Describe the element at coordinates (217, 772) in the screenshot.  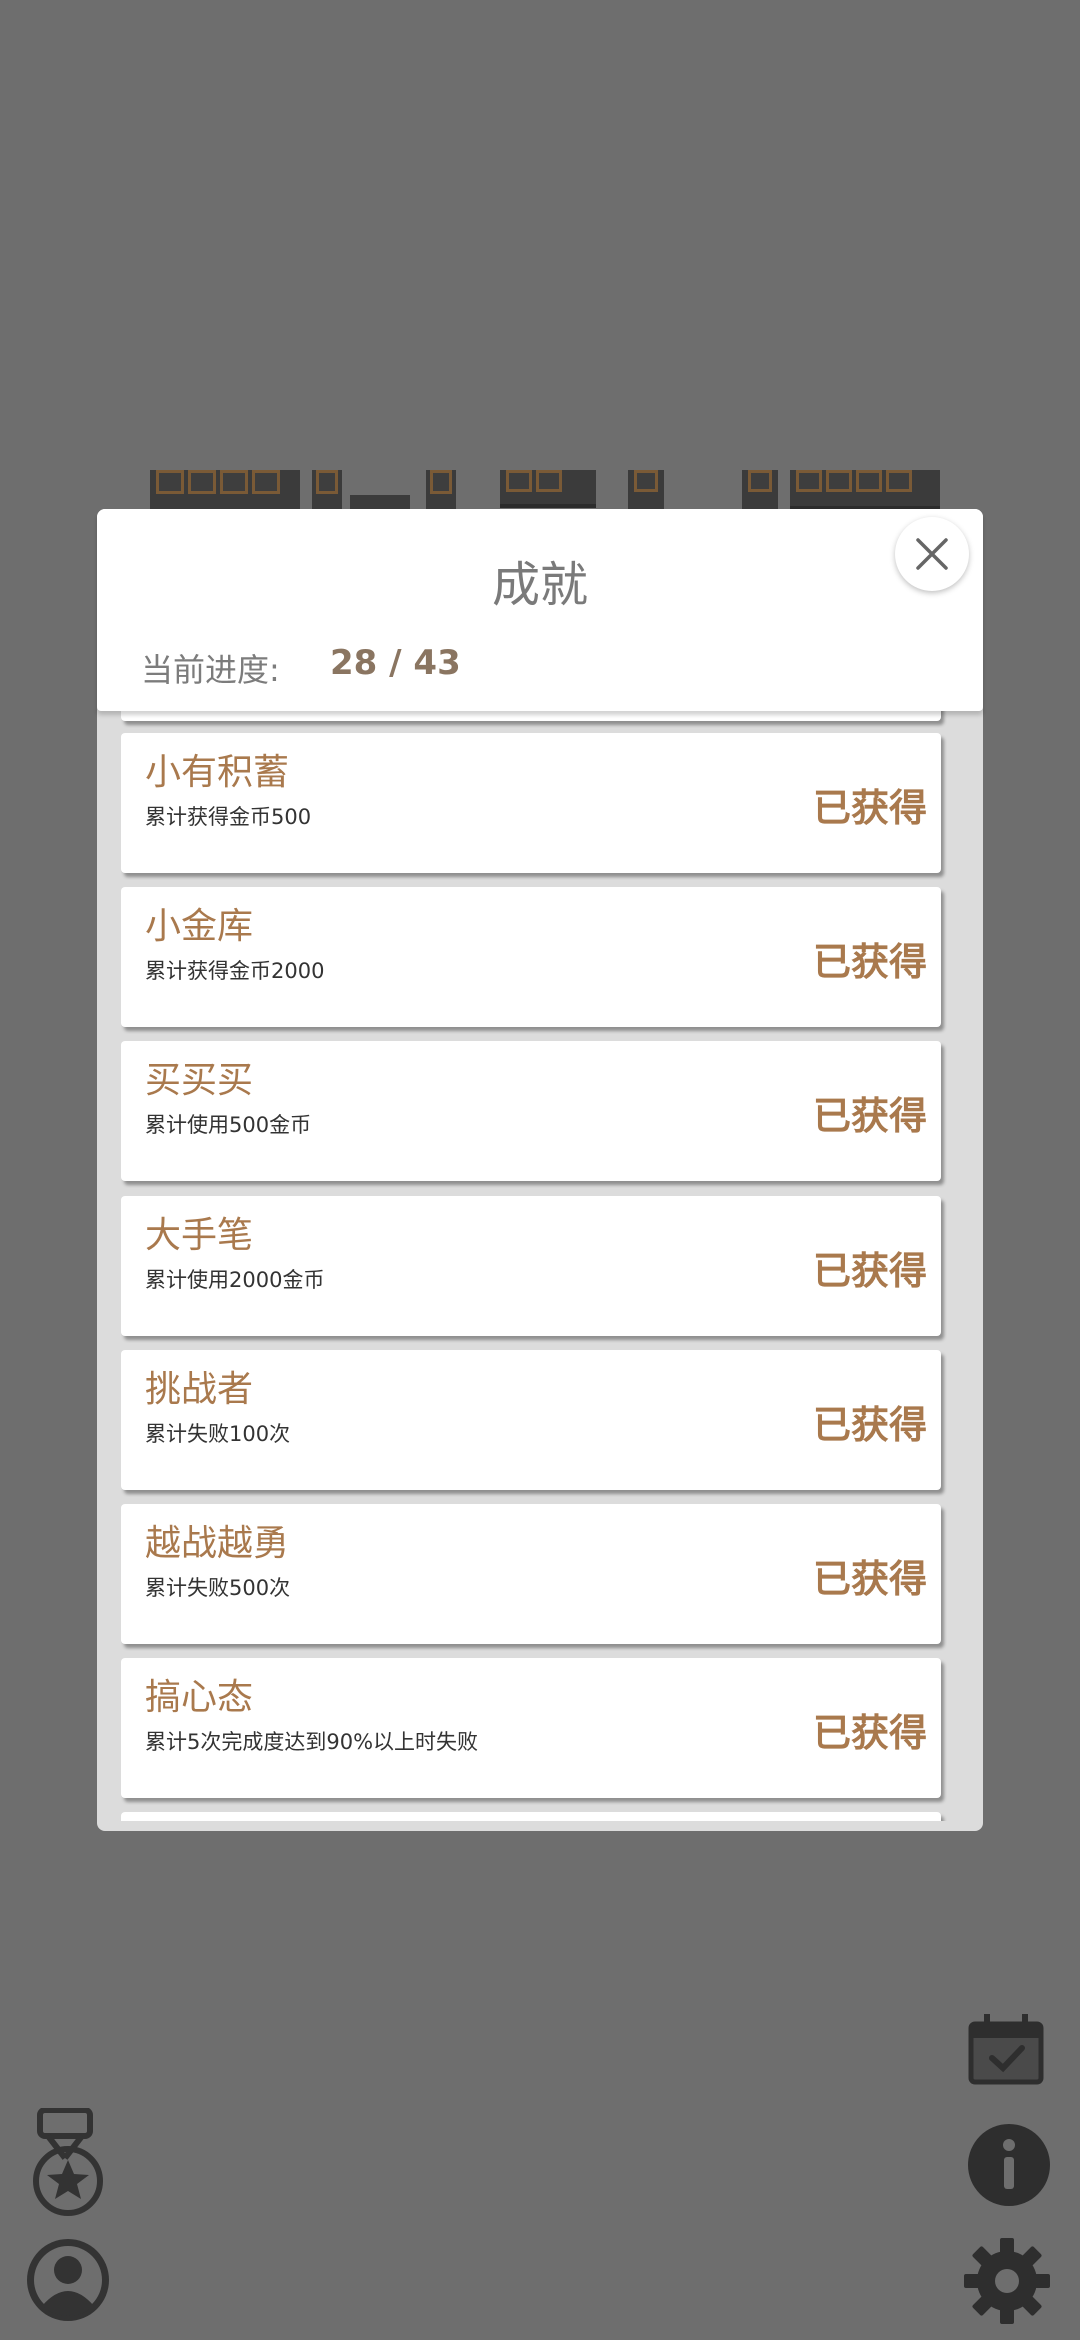
I see `achievement-name: 小有积蓄` at that location.